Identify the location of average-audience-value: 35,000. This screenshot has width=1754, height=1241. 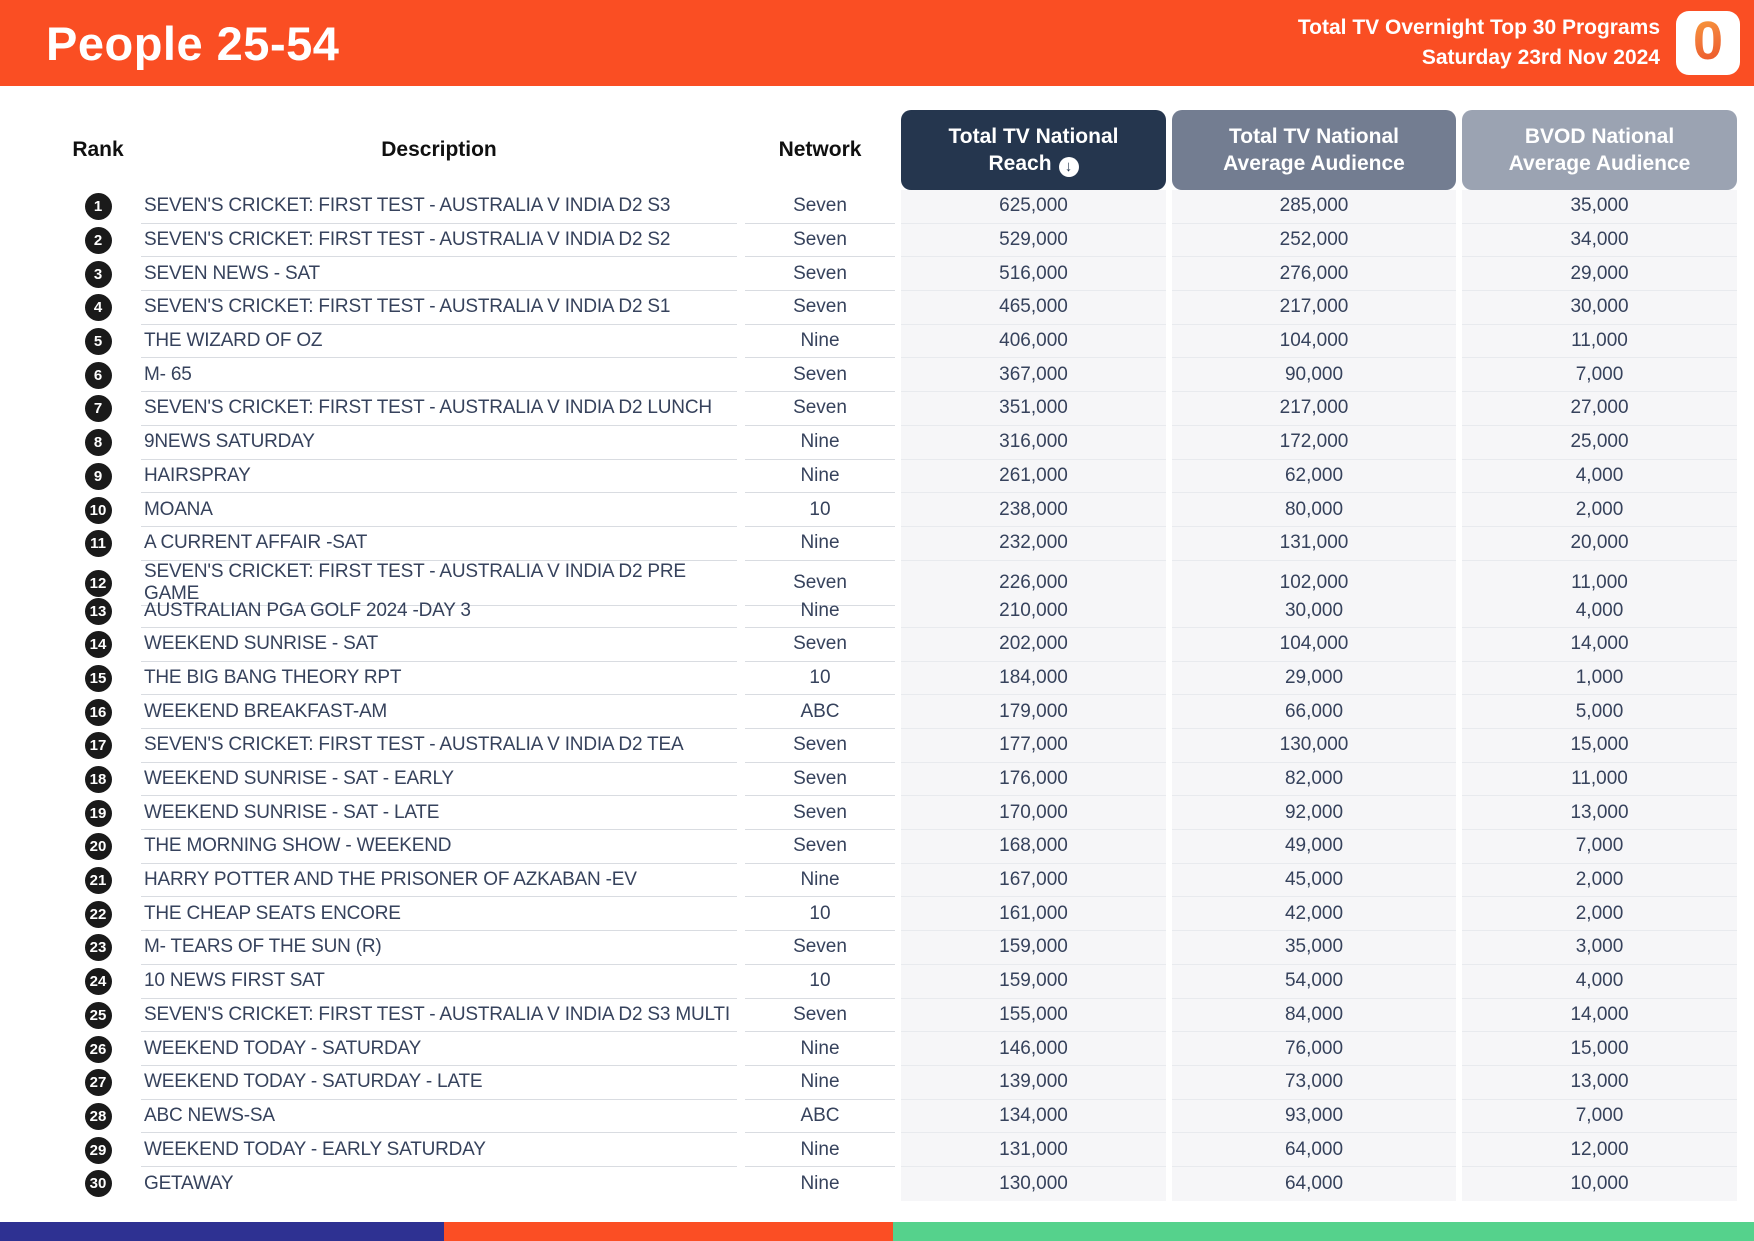
(1314, 948).